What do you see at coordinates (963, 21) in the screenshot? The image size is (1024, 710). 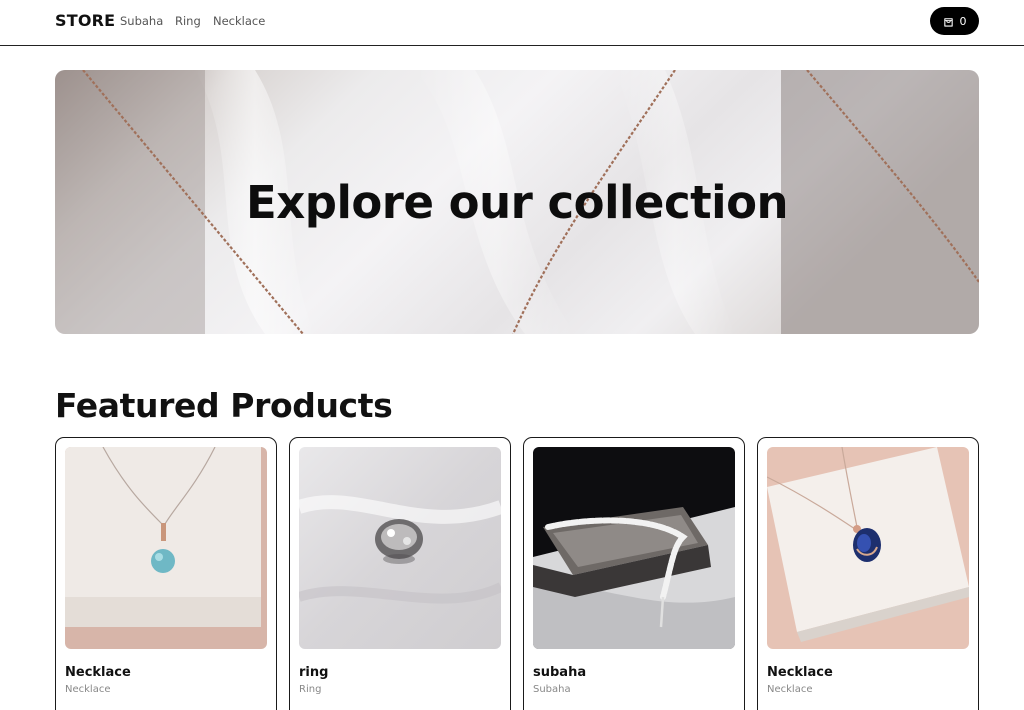 I see `cart-count: 0` at bounding box center [963, 21].